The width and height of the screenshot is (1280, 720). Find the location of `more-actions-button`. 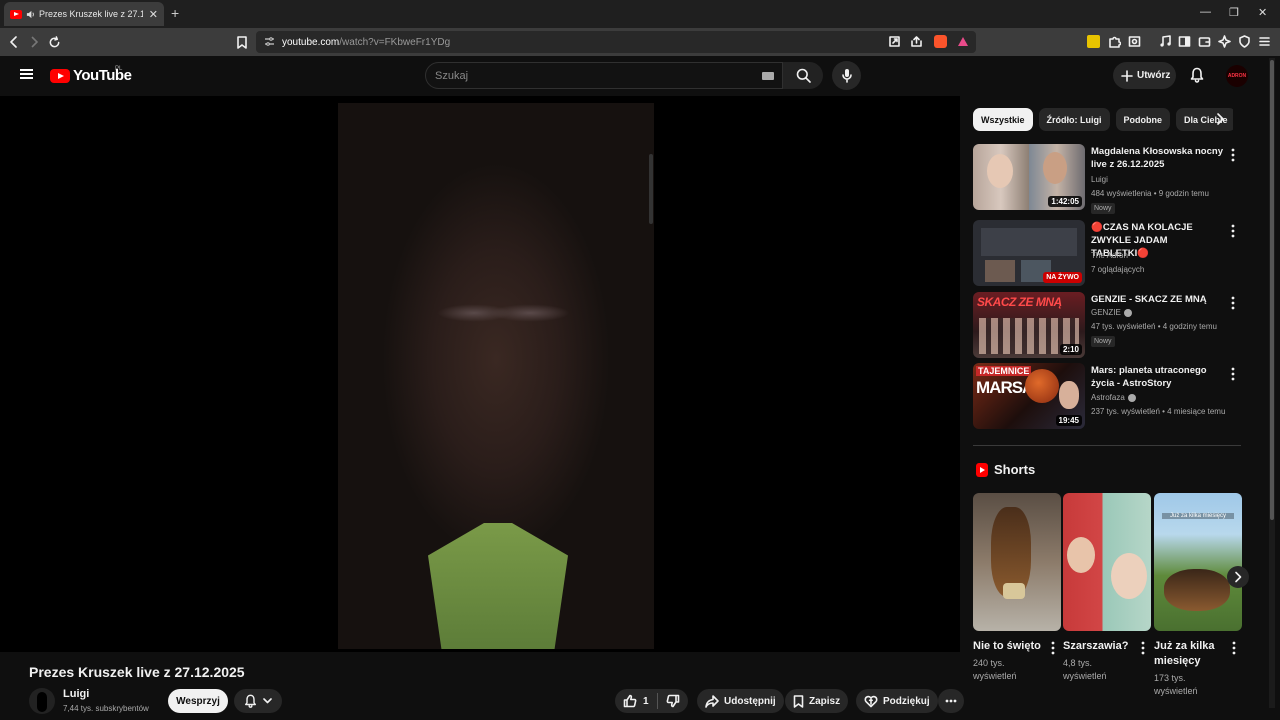

more-actions-button is located at coordinates (951, 701).